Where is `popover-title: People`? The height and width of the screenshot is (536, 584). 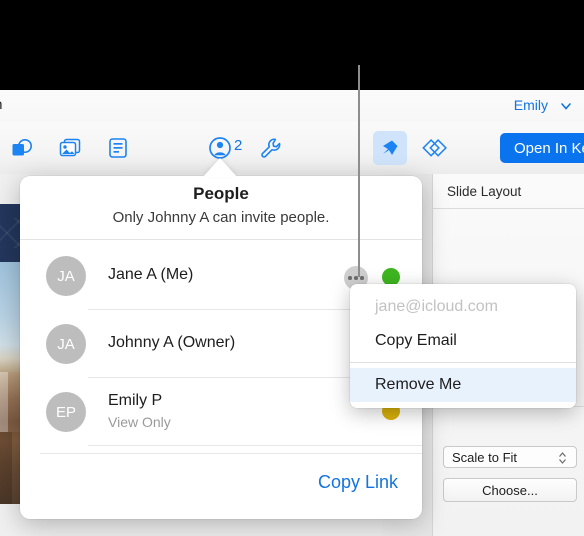
popover-title: People is located at coordinates (221, 193).